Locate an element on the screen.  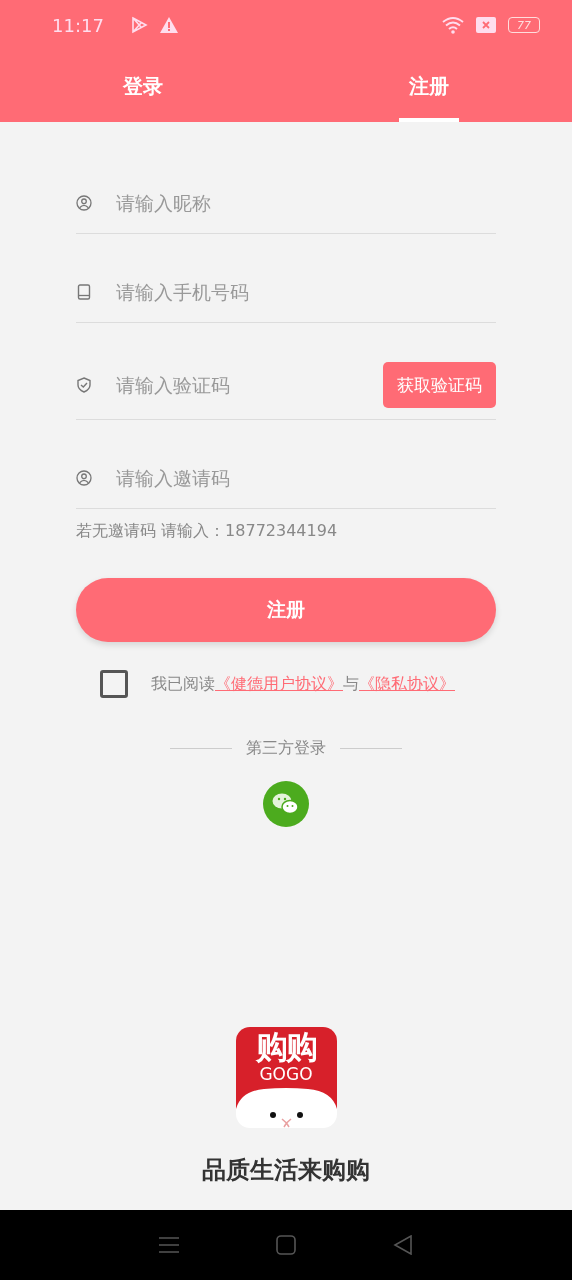
agreement-text: 与 is located at coordinates (351, 684).